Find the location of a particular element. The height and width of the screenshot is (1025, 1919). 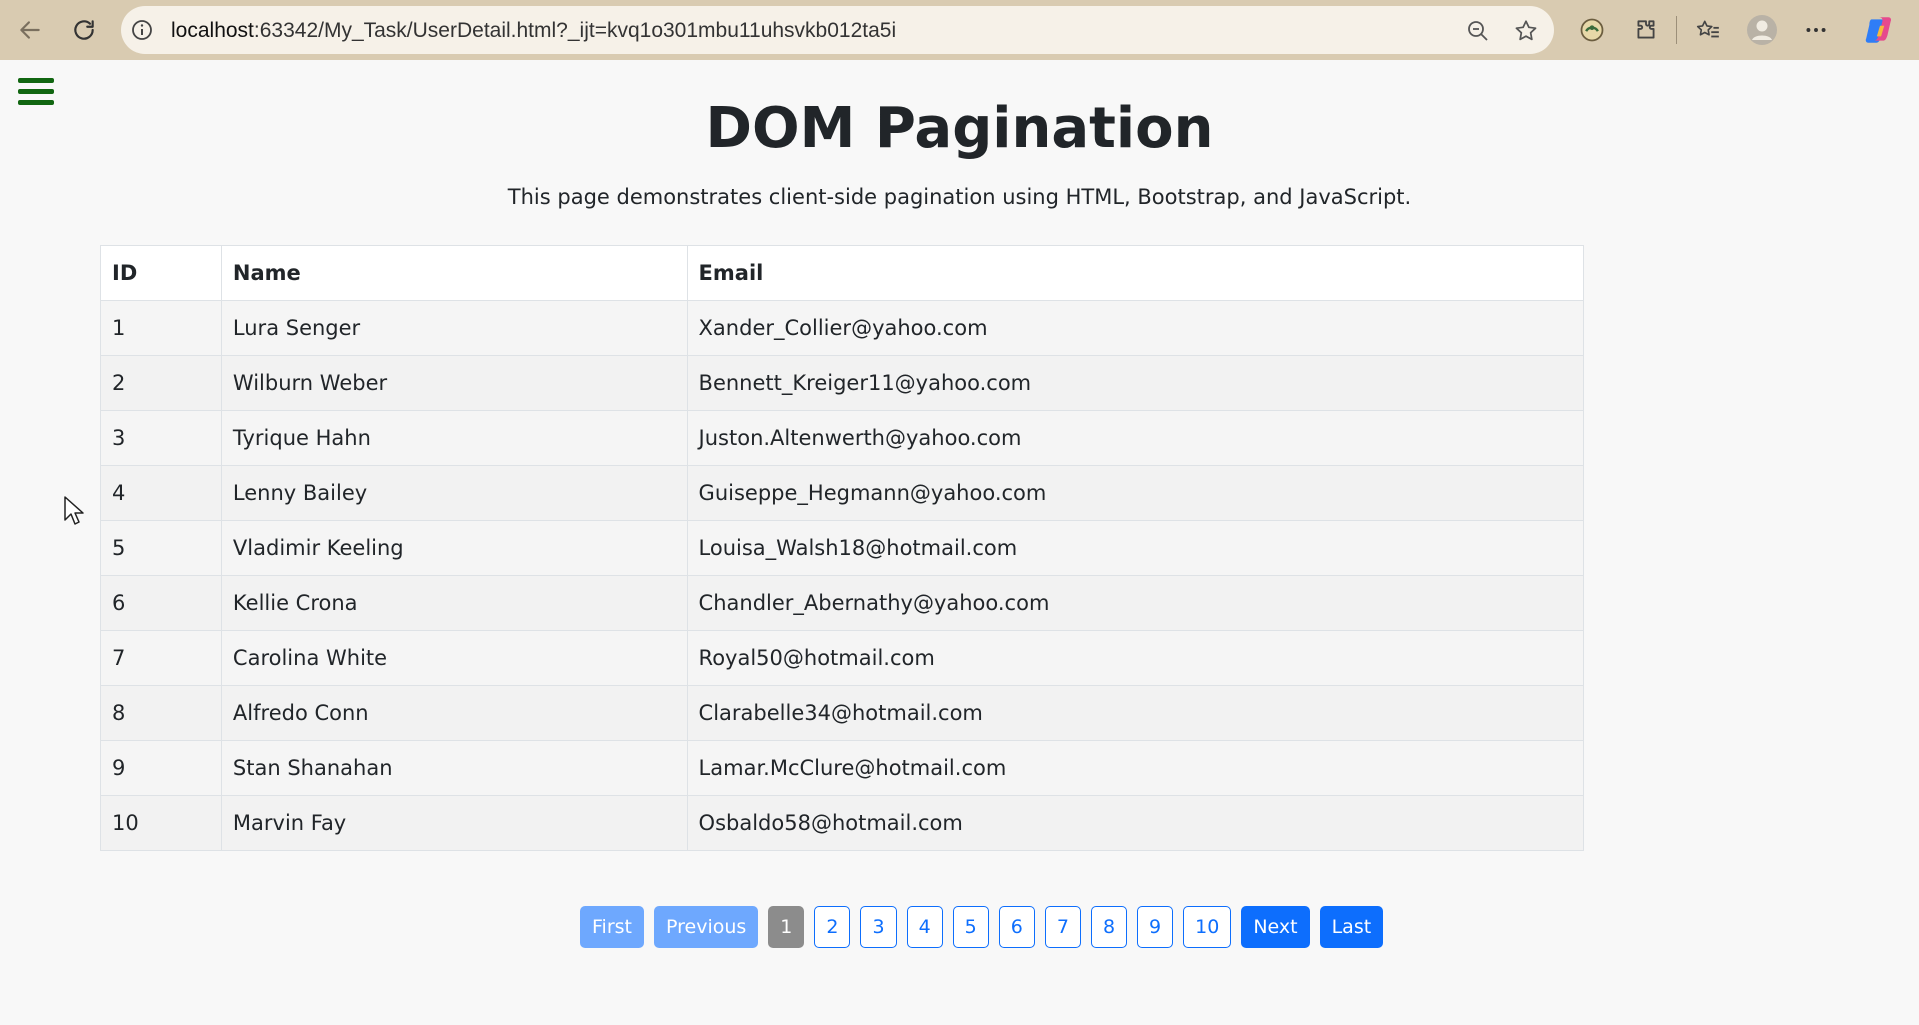

last-page-button: Last is located at coordinates (1351, 927).